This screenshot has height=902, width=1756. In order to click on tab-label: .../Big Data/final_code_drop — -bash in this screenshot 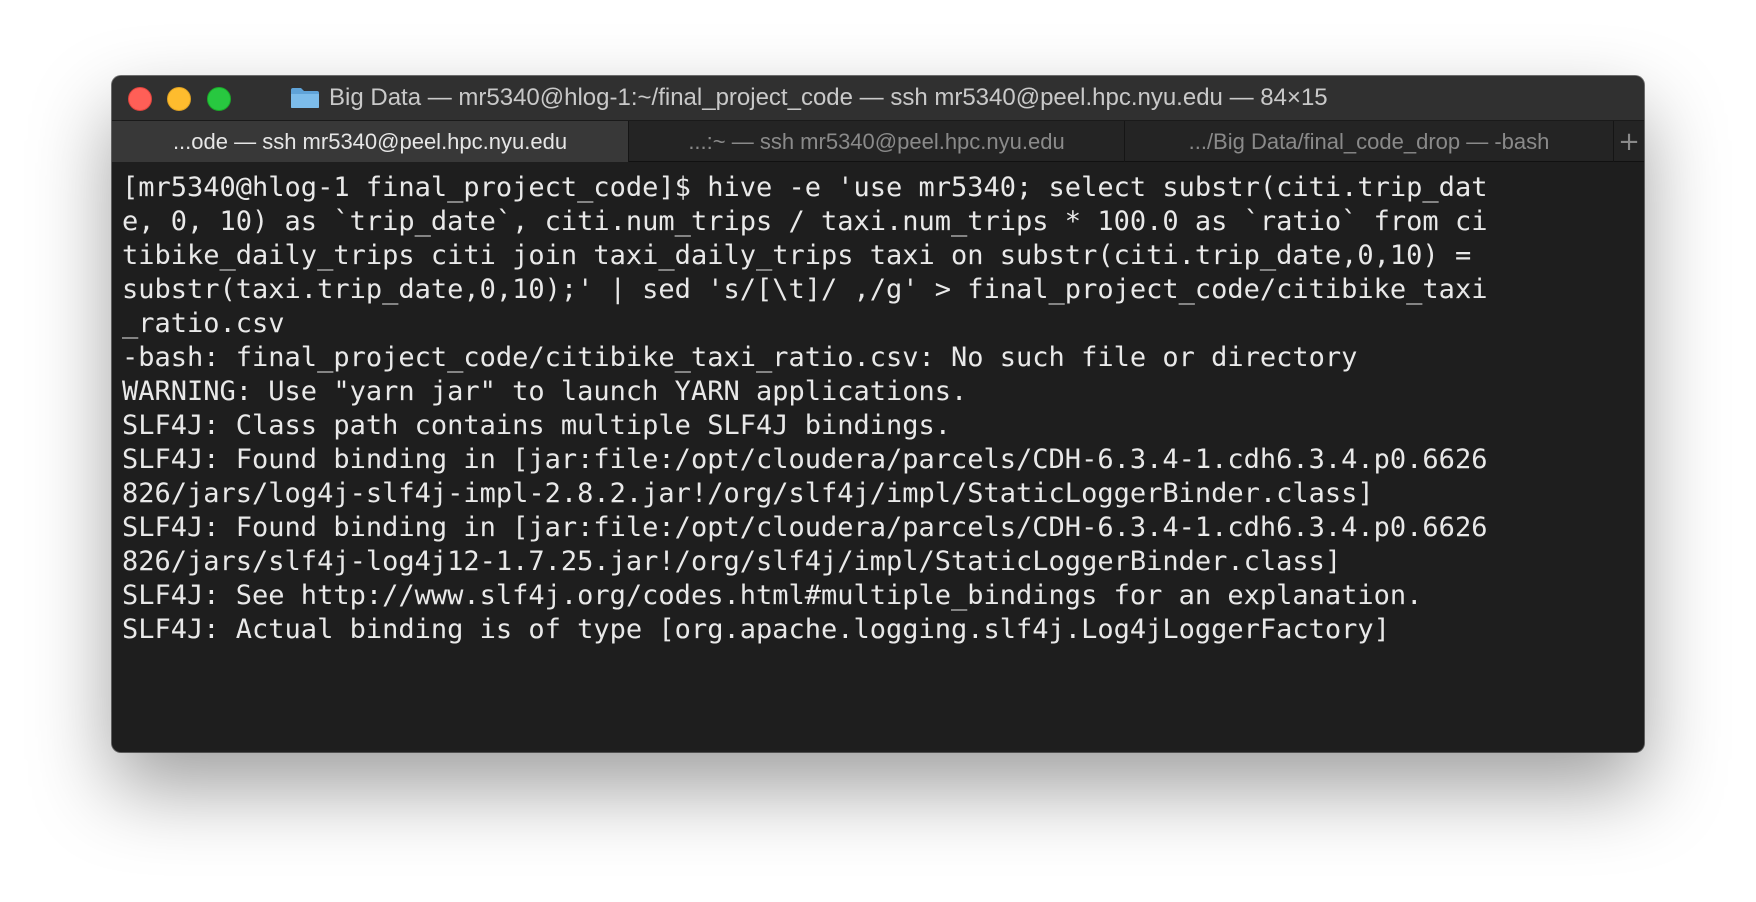, I will do `click(1369, 141)`.